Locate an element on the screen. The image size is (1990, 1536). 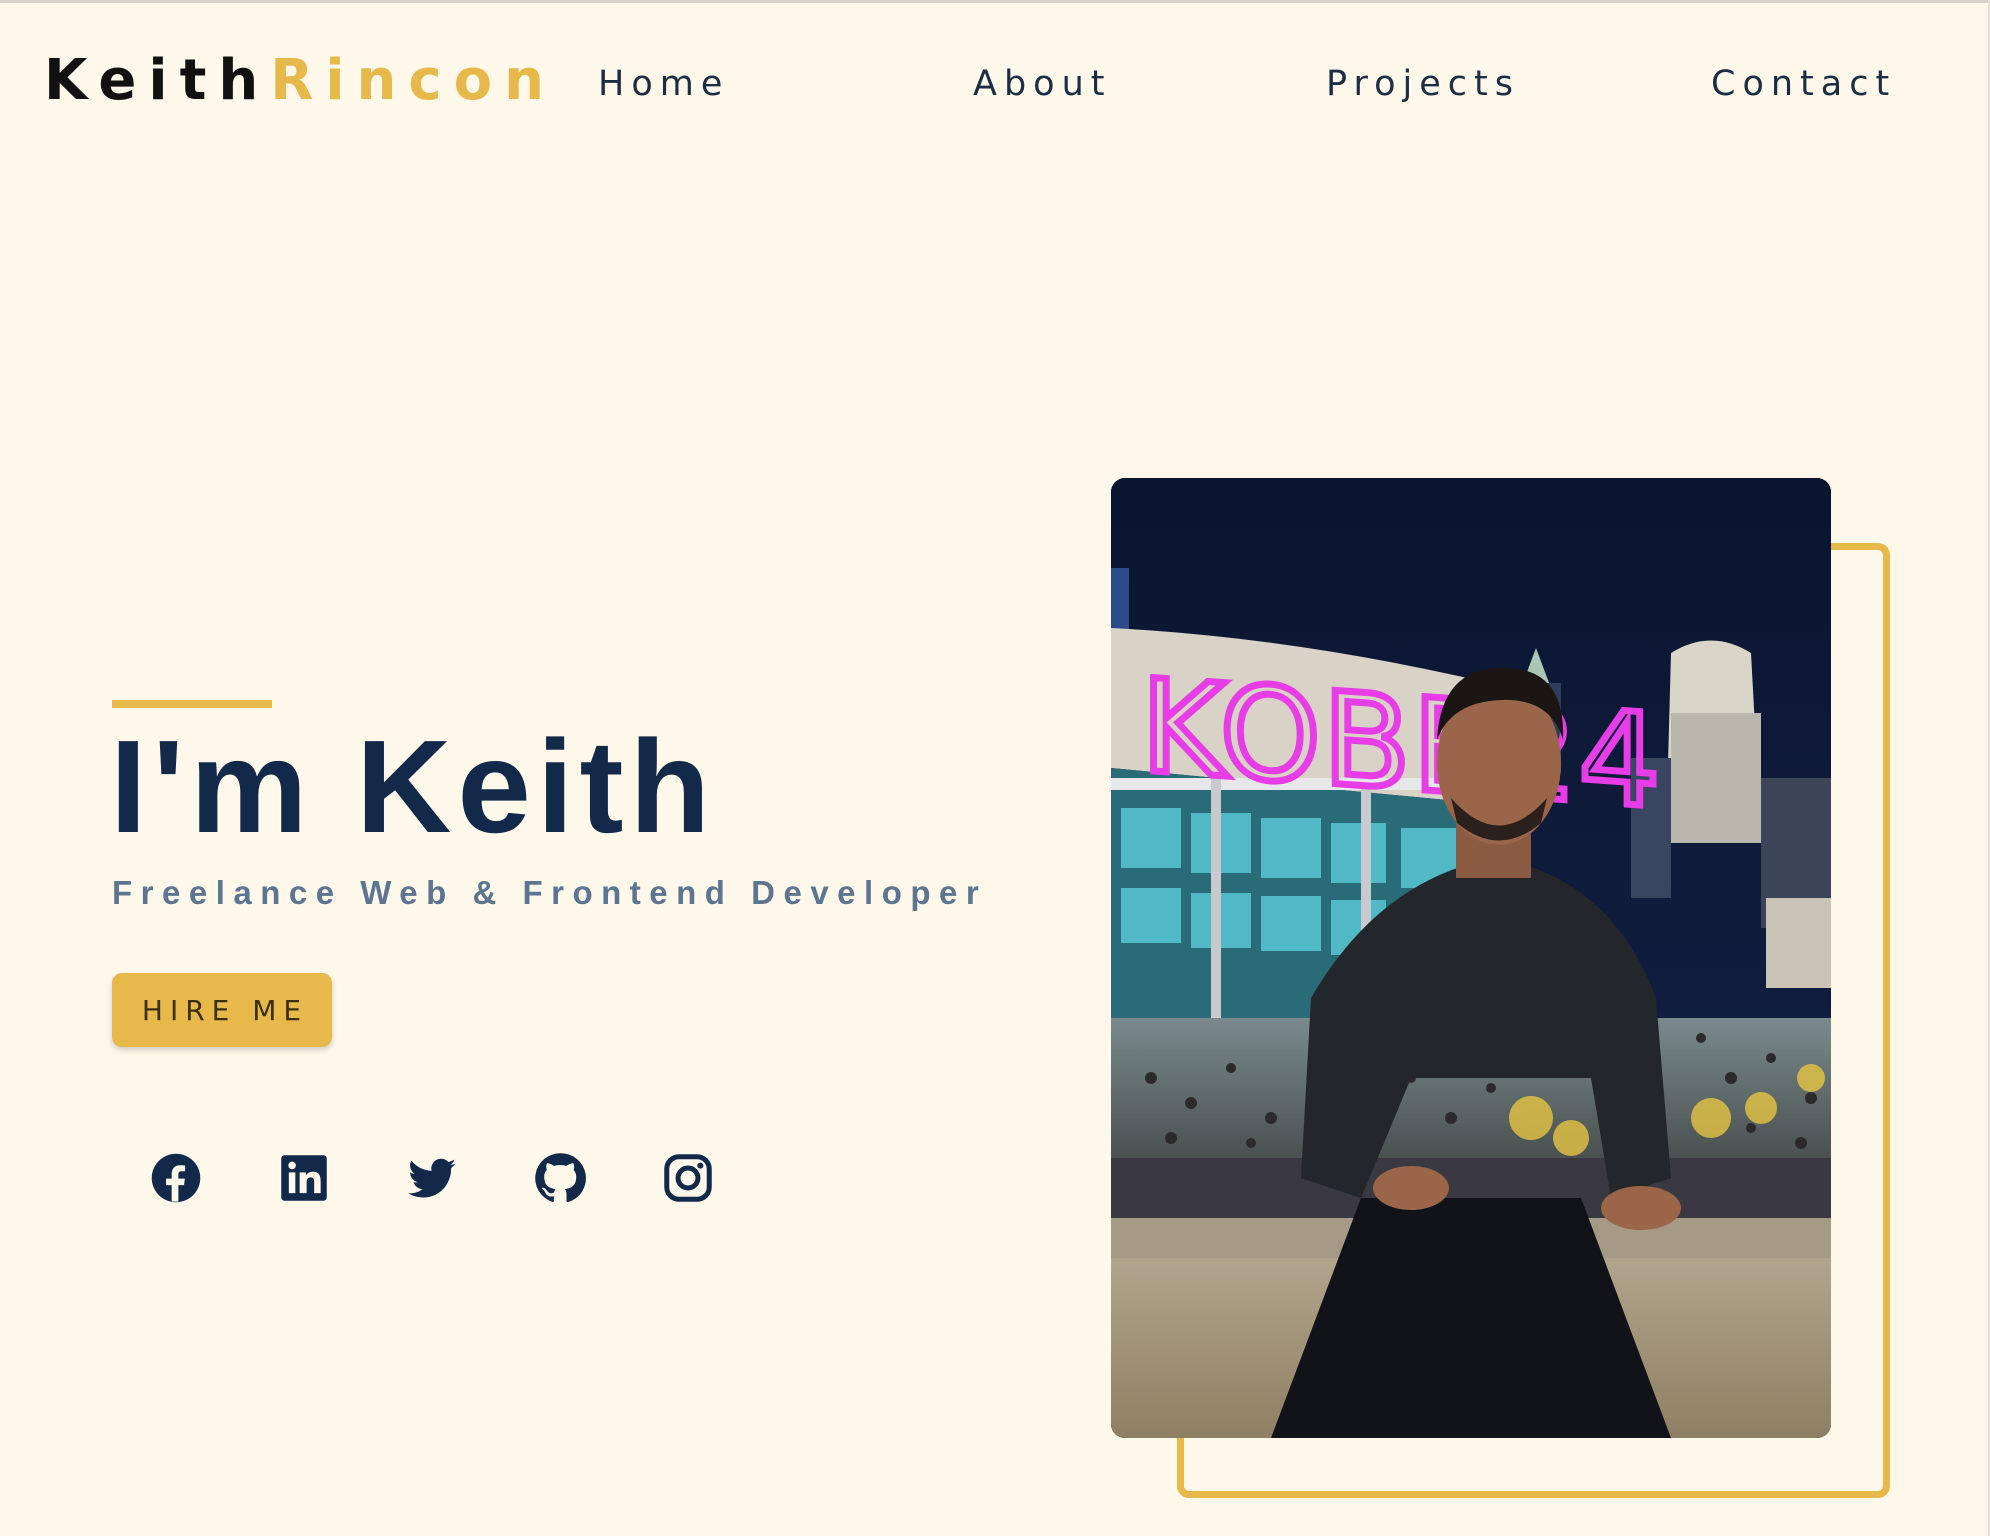
title-accent-bar is located at coordinates (192, 704).